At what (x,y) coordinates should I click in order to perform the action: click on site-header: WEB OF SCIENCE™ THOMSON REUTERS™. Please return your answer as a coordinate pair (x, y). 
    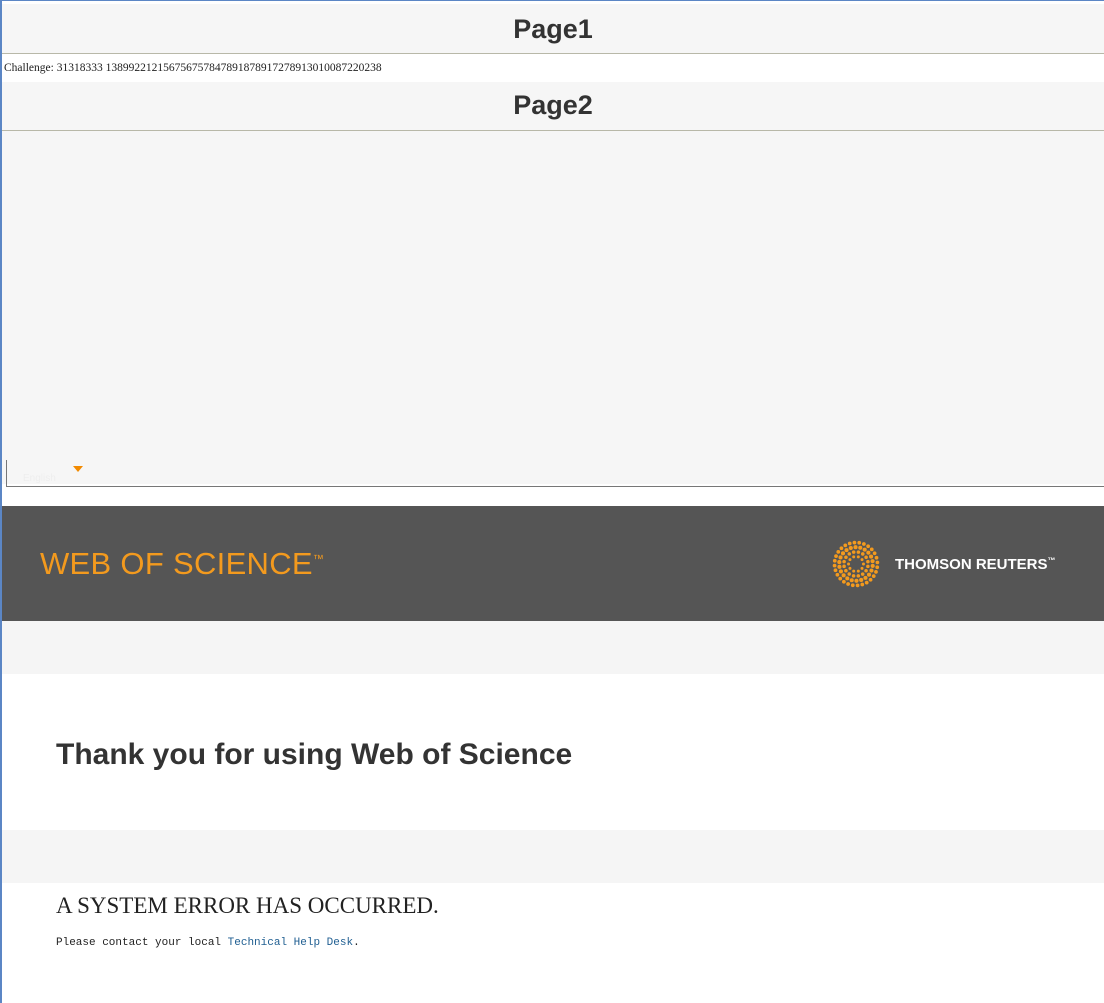
    Looking at the image, I should click on (553, 563).